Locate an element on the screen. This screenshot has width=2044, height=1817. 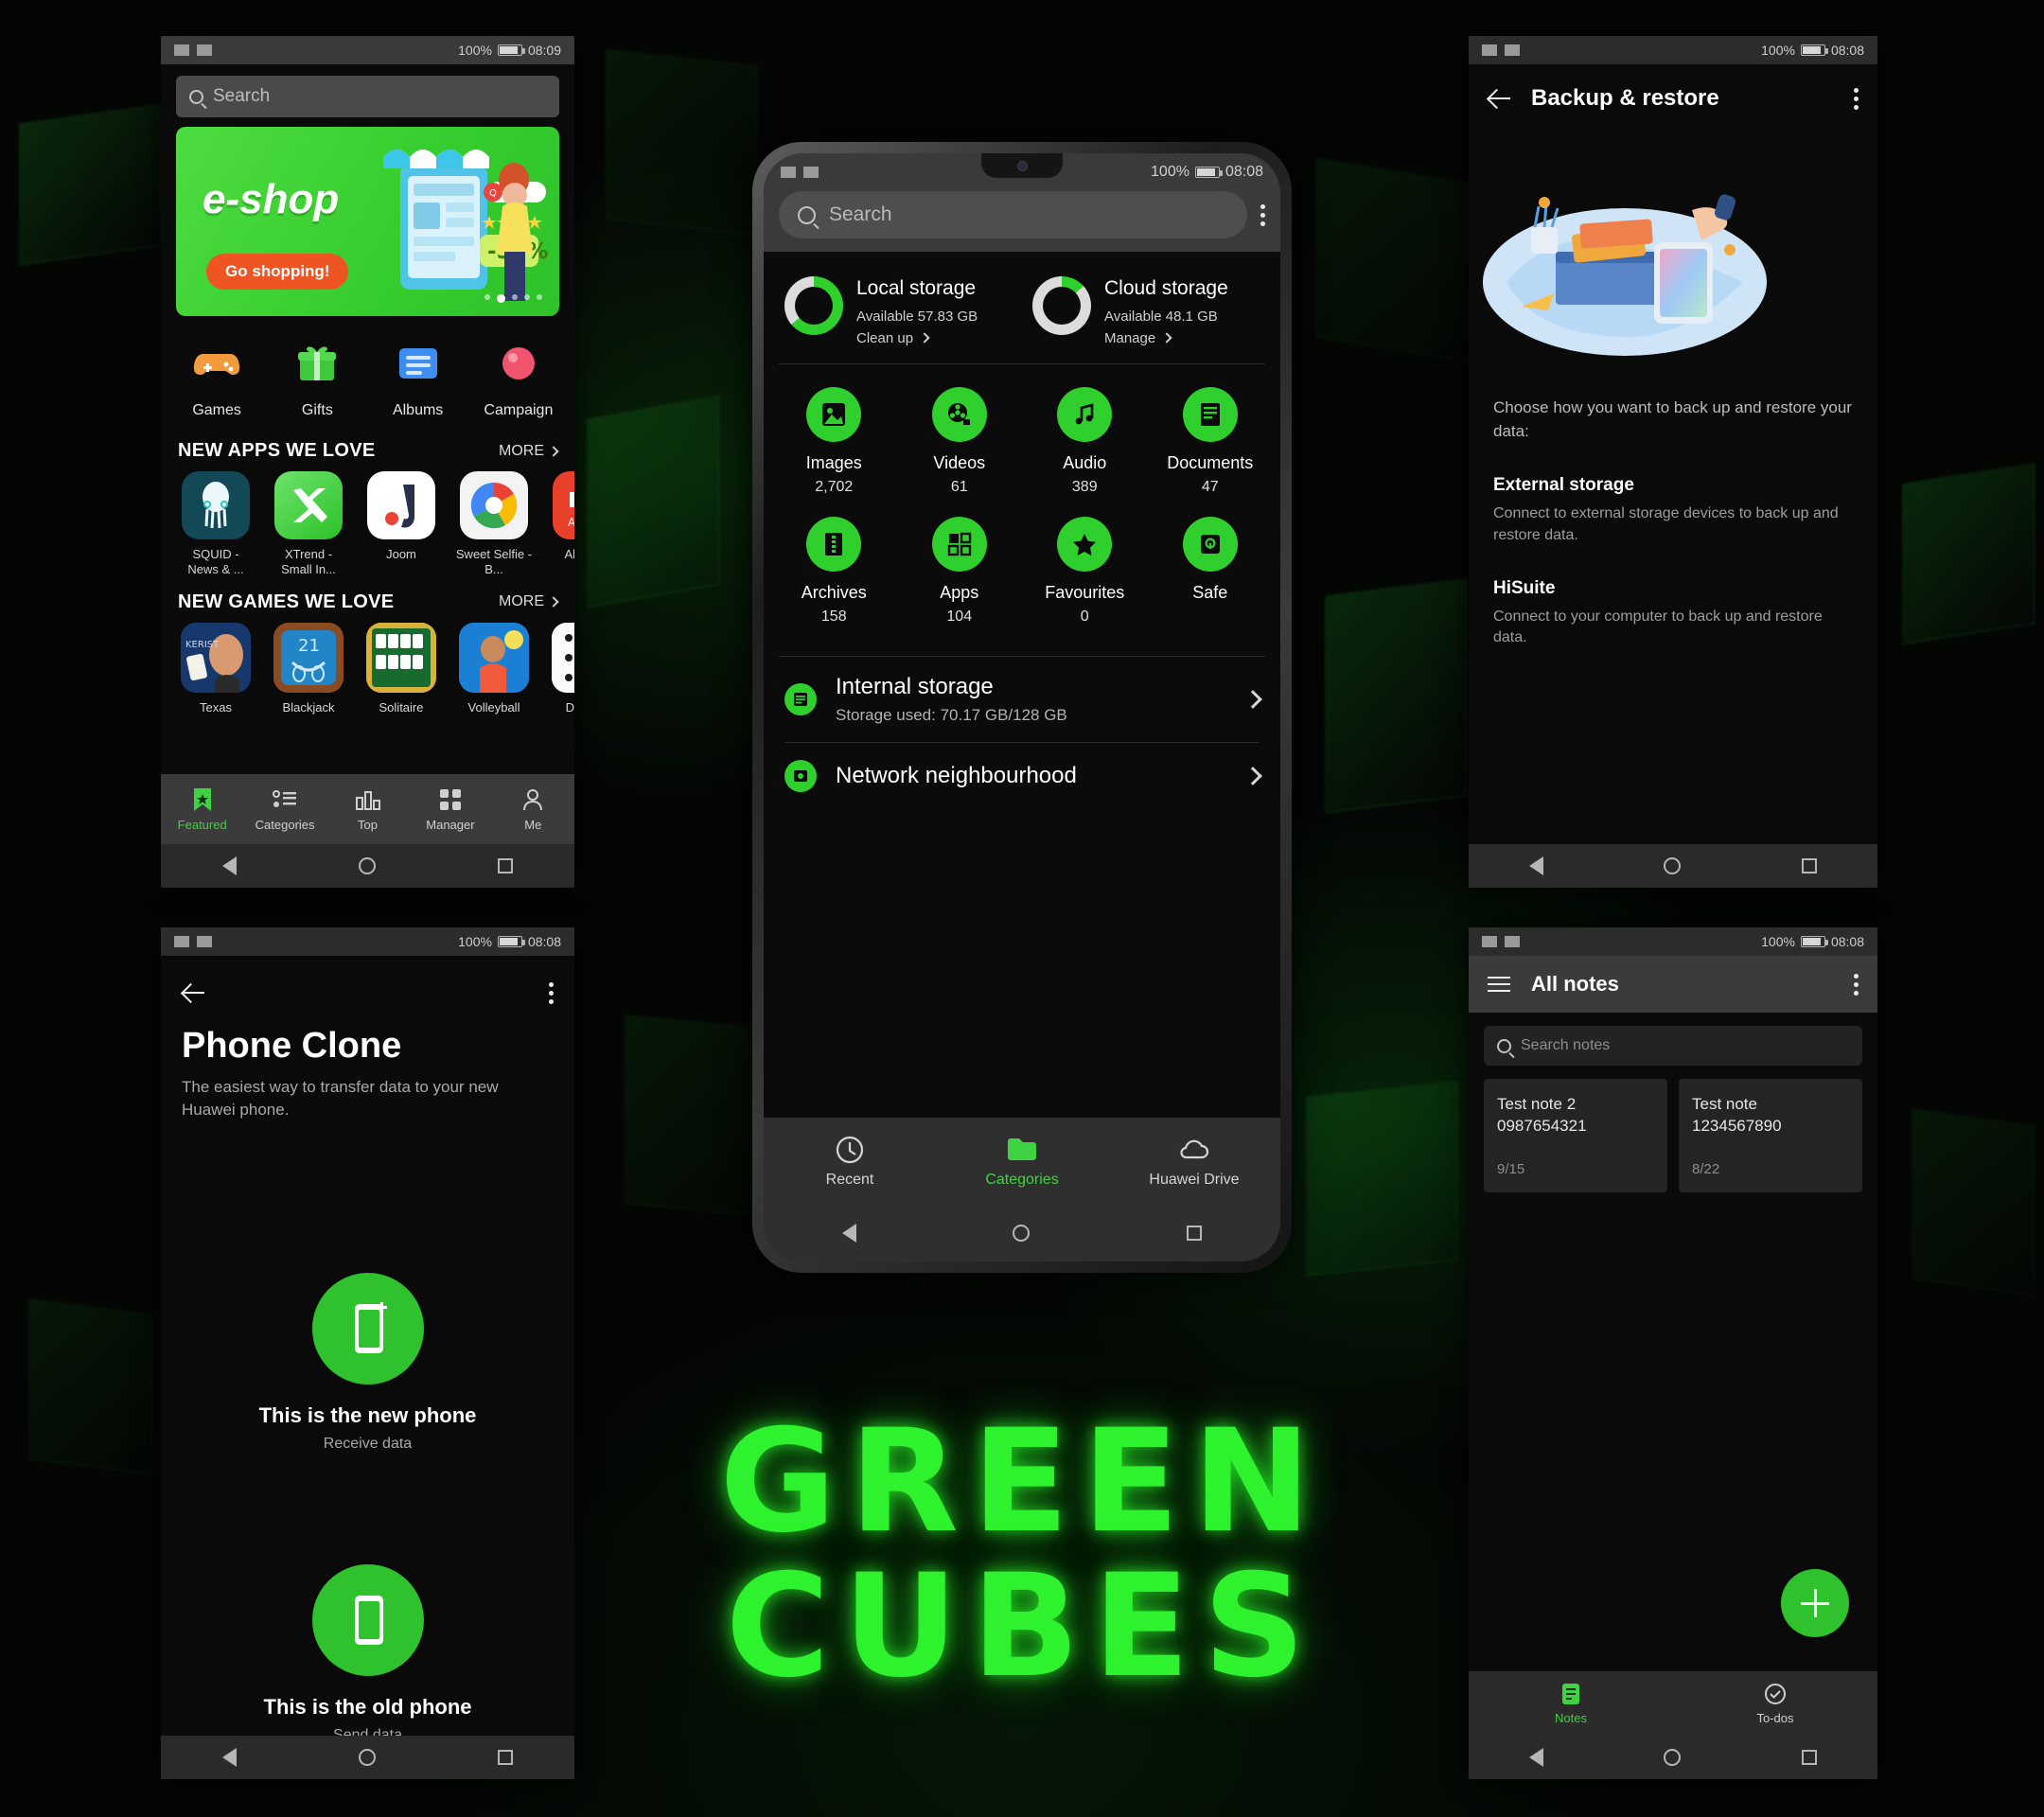
tab-me: Me is located at coordinates (533, 809).